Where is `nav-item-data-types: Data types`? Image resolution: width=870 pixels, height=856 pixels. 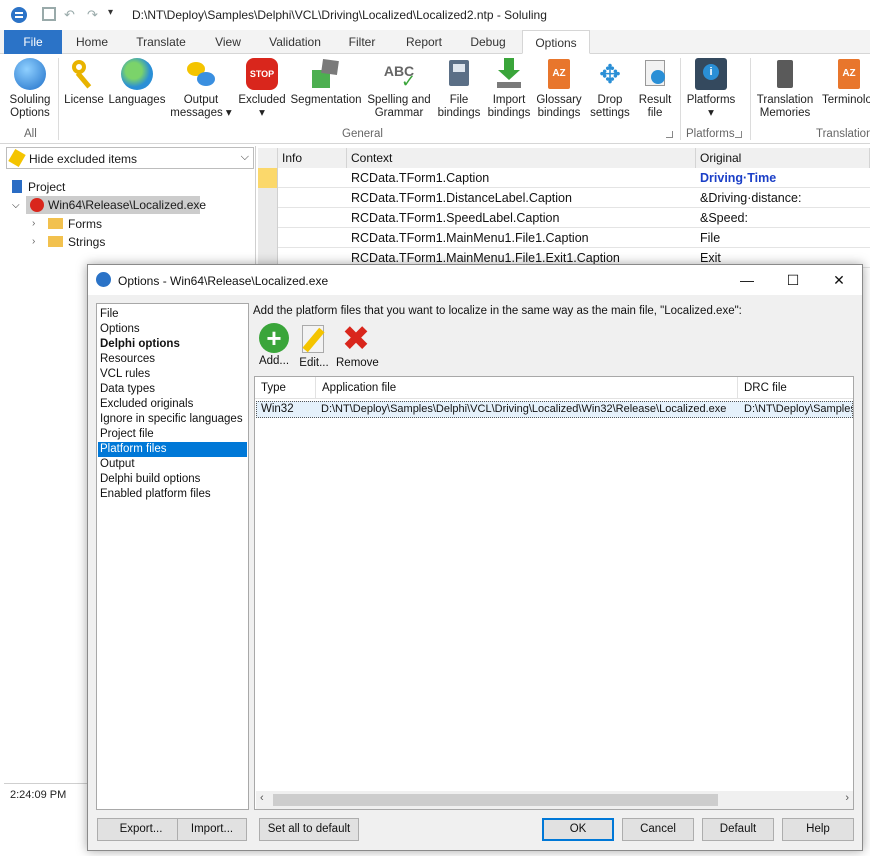 nav-item-data-types: Data types is located at coordinates (172, 389).